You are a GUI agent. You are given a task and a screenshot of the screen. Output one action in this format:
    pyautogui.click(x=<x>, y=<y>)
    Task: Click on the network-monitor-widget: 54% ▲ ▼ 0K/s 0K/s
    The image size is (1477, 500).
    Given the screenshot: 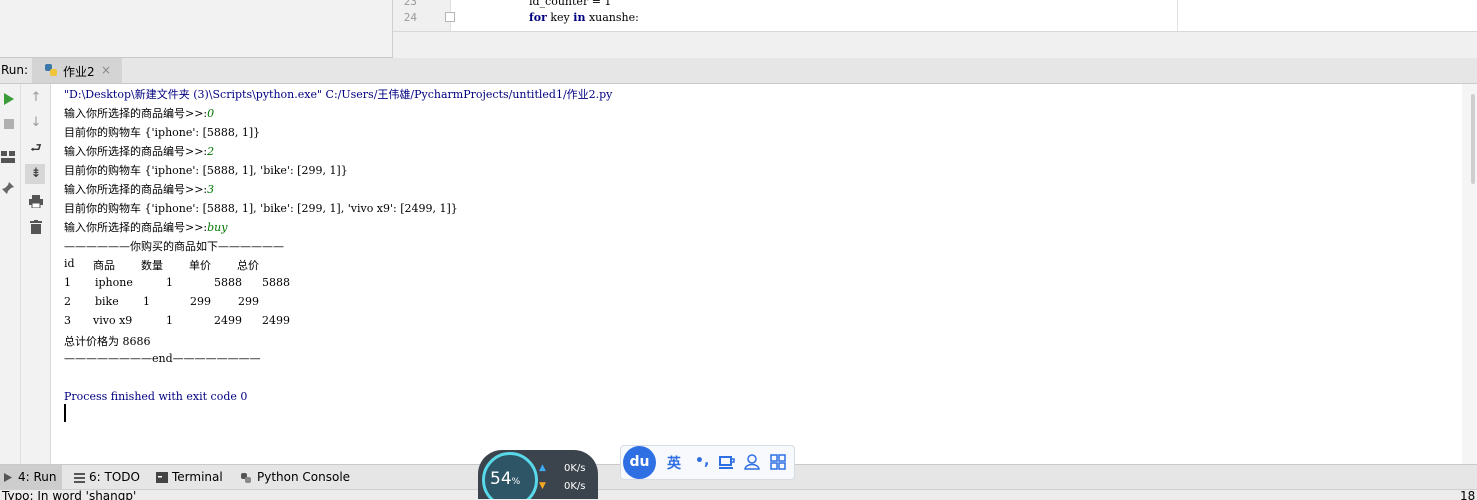 What is the action you would take?
    pyautogui.click(x=538, y=474)
    